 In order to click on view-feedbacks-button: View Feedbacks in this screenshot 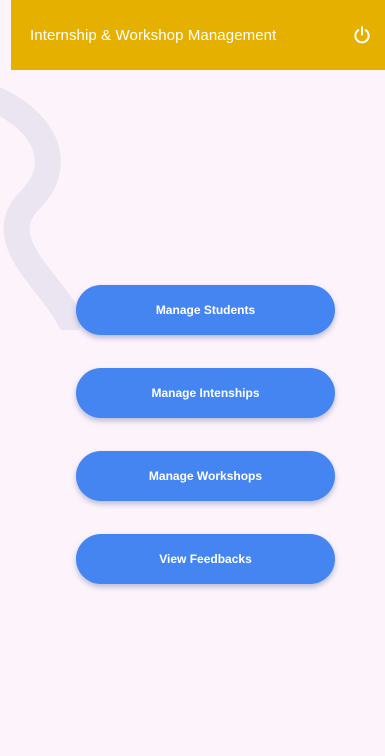, I will do `click(205, 559)`.